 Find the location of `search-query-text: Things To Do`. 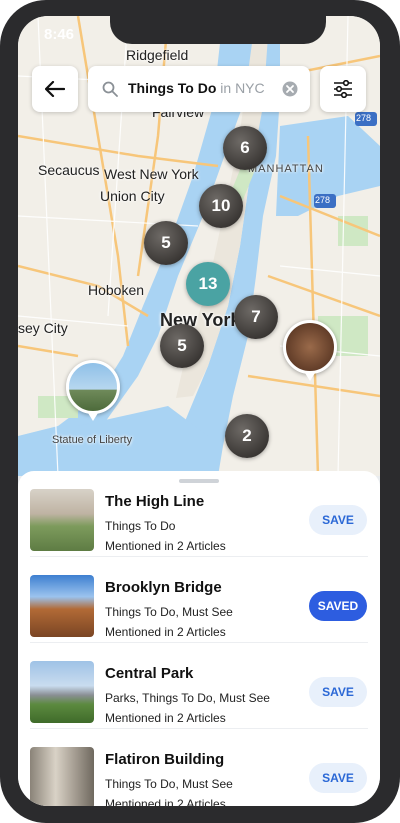

search-query-text: Things To Do is located at coordinates (172, 88).